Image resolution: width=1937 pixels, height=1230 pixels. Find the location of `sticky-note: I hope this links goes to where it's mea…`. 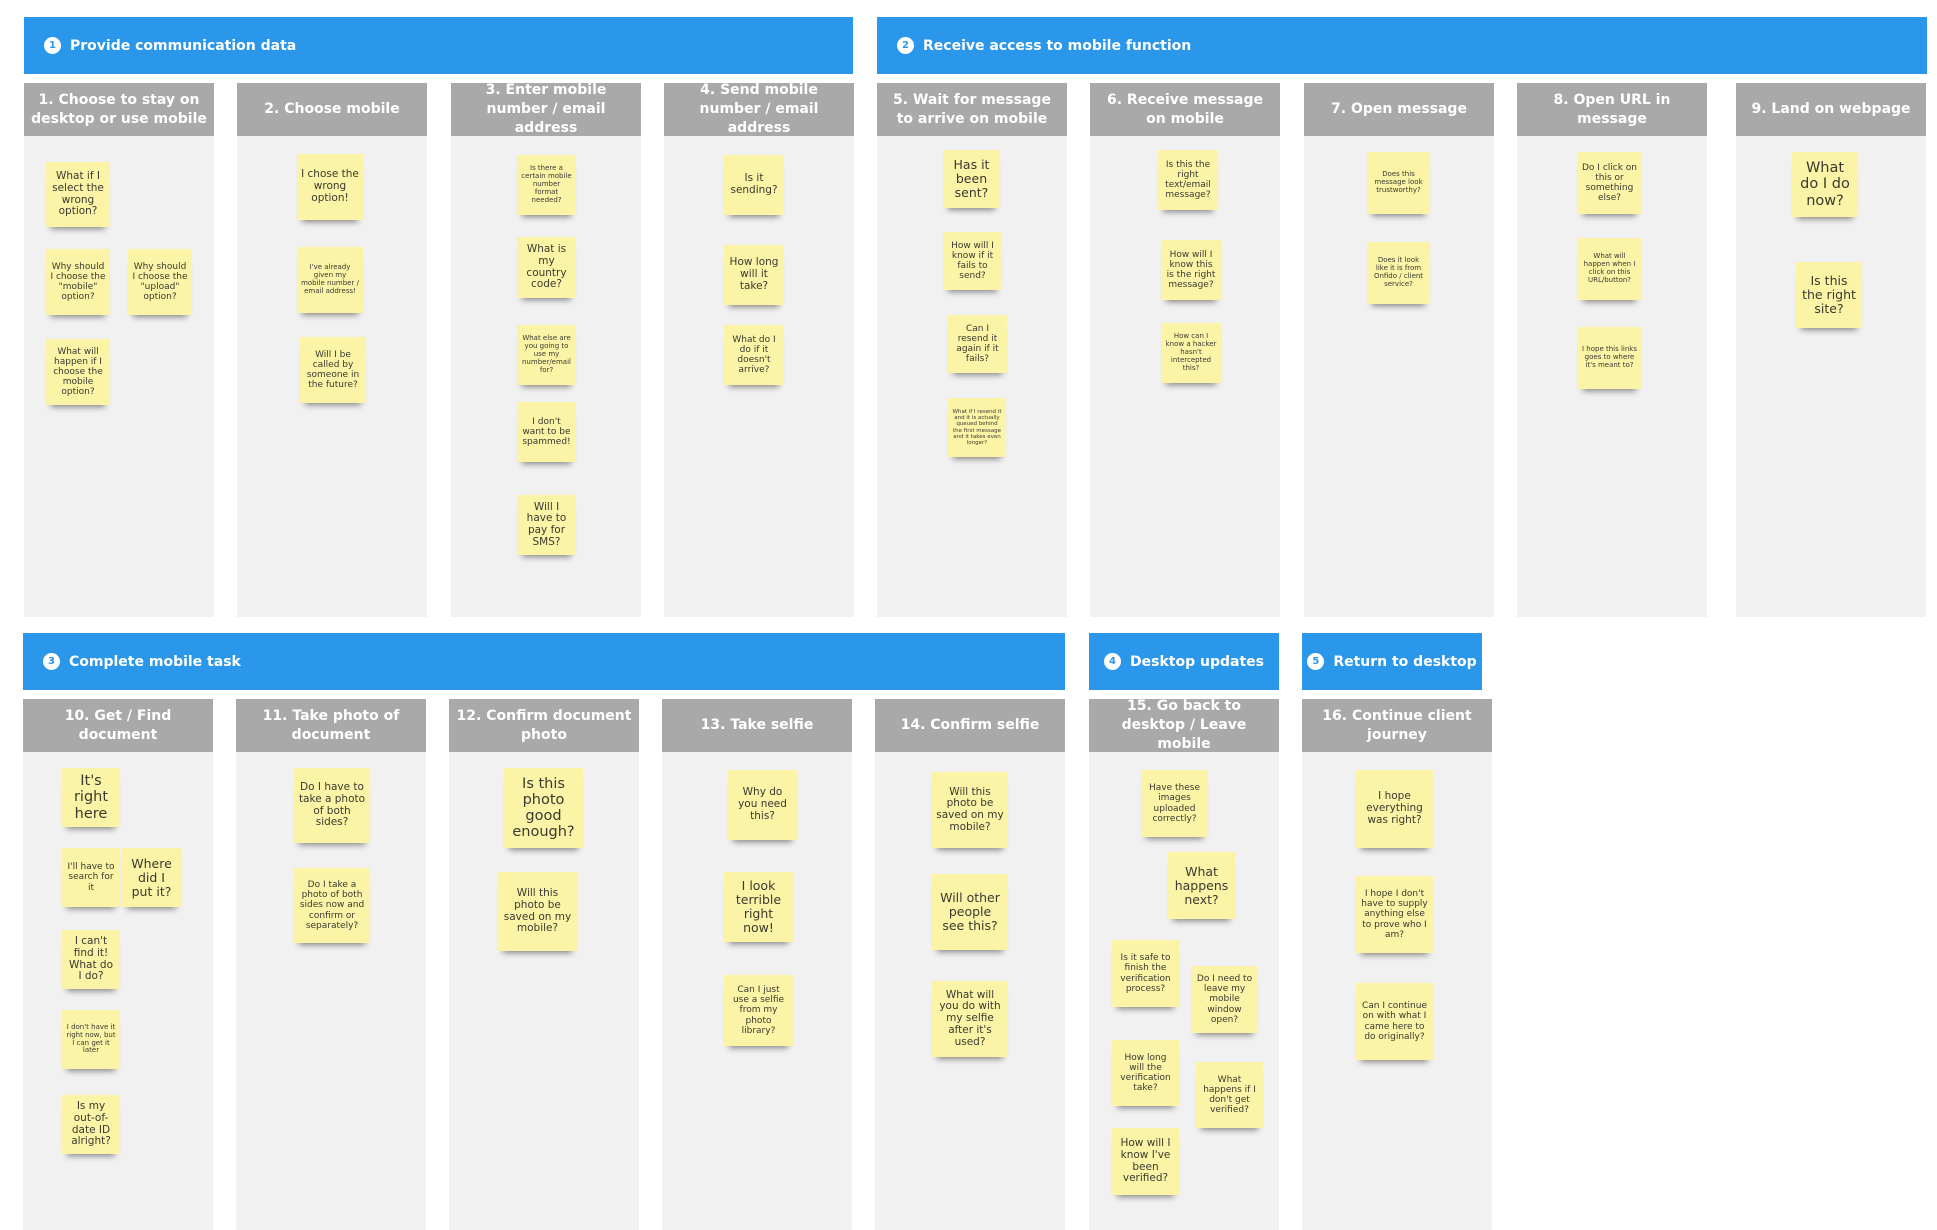

sticky-note: I hope this links goes to where it's mea… is located at coordinates (1609, 358).